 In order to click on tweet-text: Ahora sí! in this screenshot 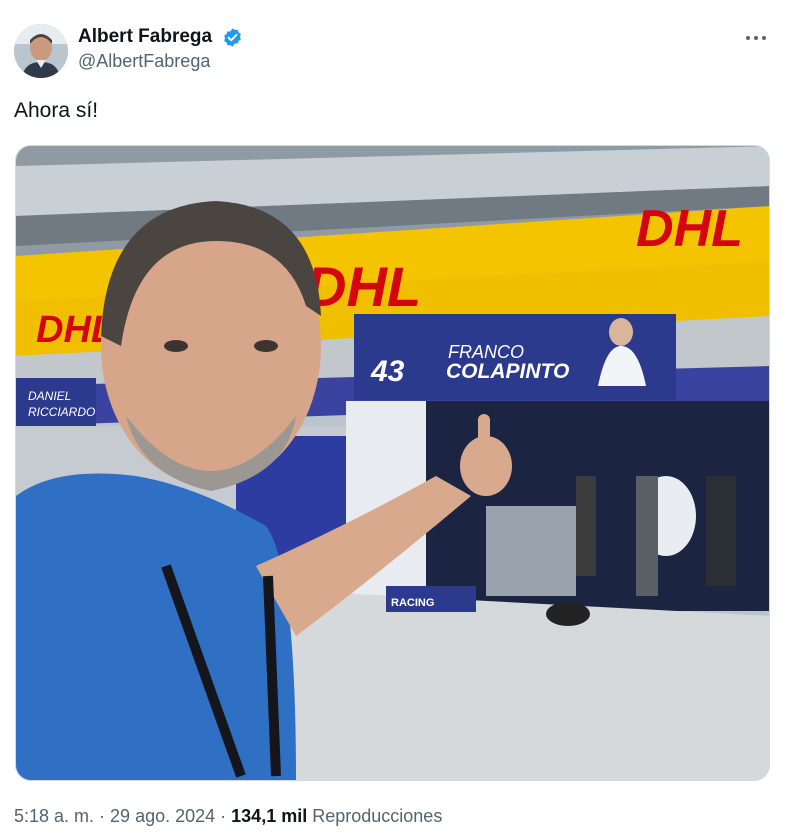, I will do `click(56, 110)`.